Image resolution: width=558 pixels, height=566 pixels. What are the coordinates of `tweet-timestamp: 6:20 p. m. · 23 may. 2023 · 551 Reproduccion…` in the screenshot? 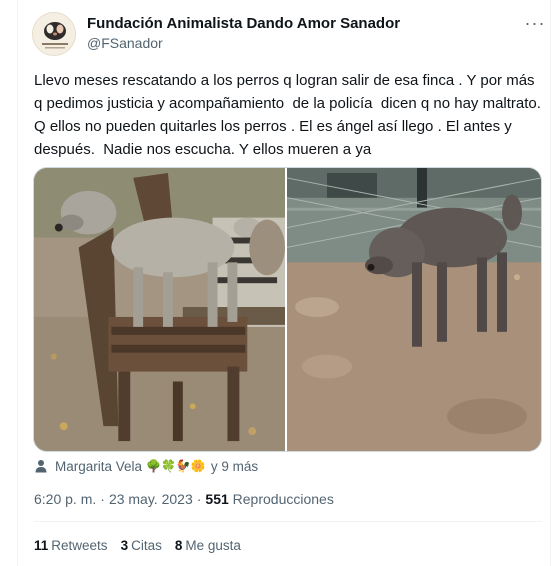 It's located at (184, 499).